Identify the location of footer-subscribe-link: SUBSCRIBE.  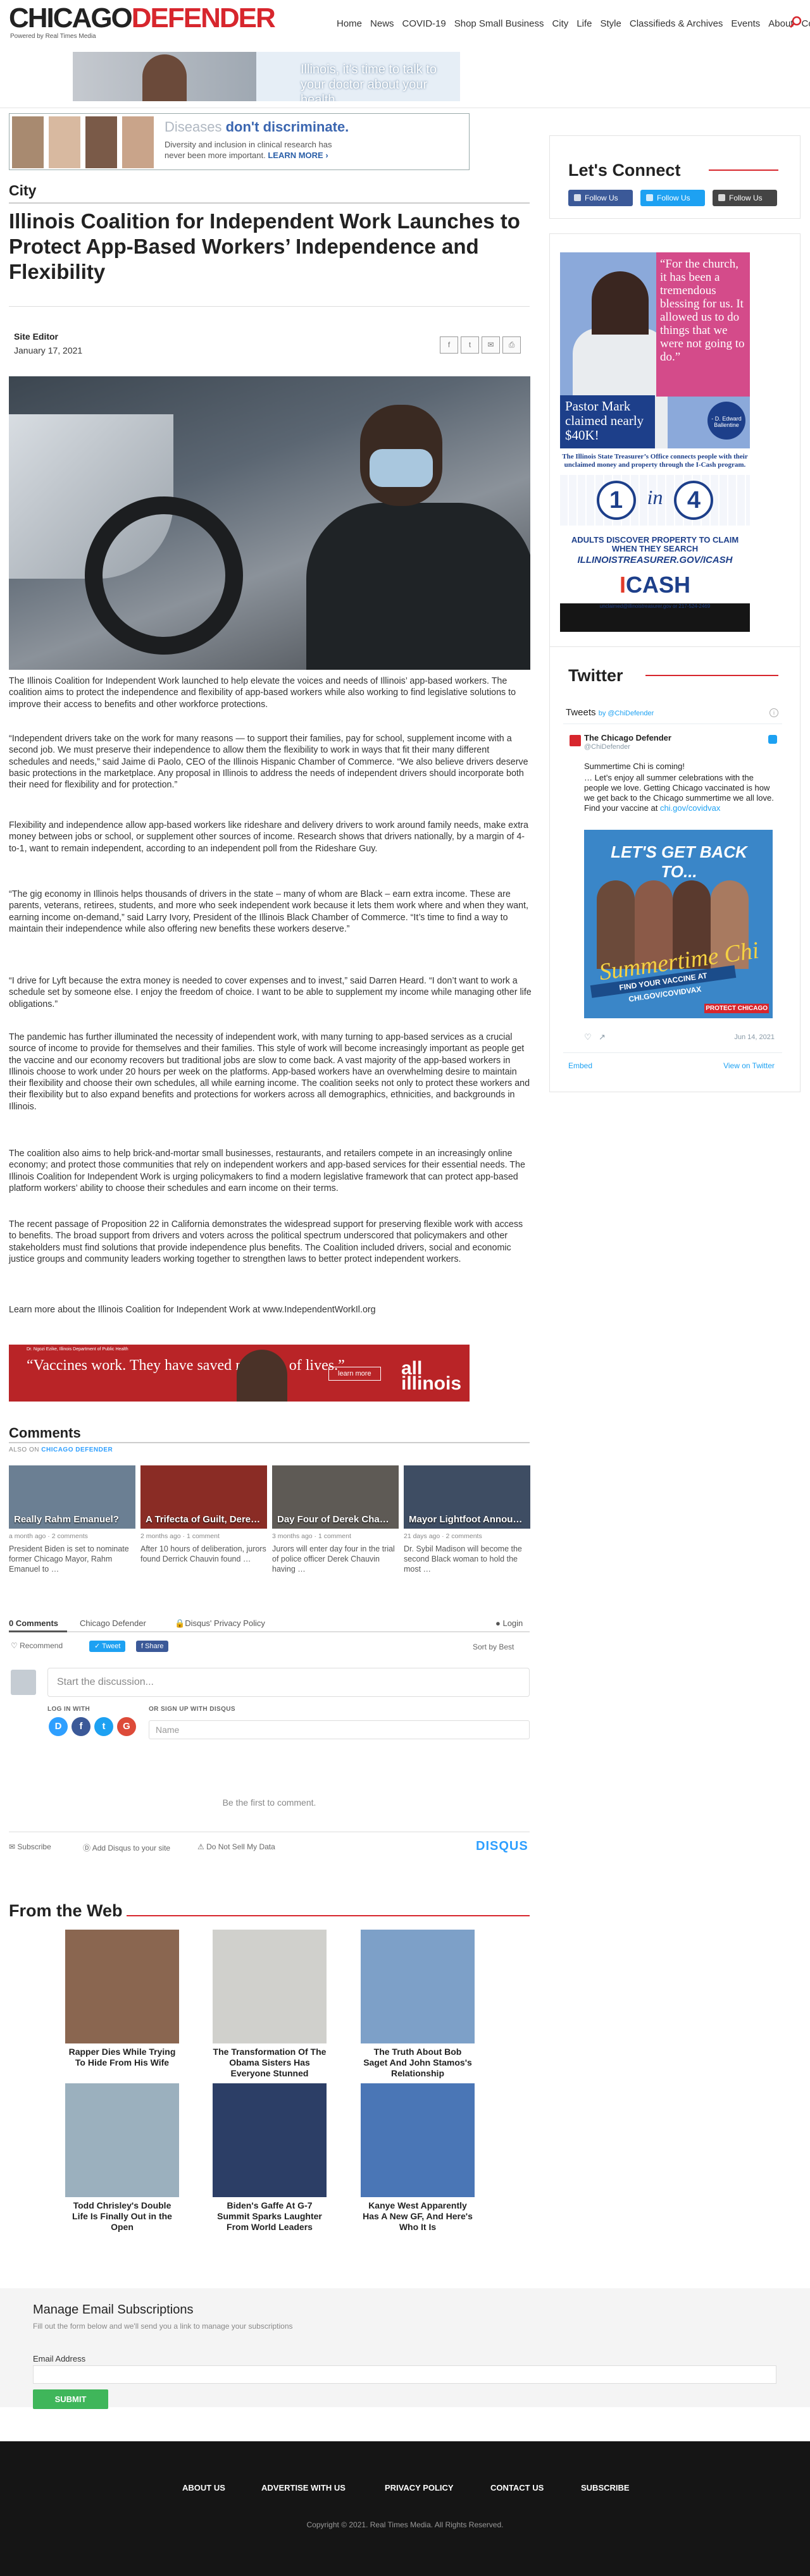
(605, 2488).